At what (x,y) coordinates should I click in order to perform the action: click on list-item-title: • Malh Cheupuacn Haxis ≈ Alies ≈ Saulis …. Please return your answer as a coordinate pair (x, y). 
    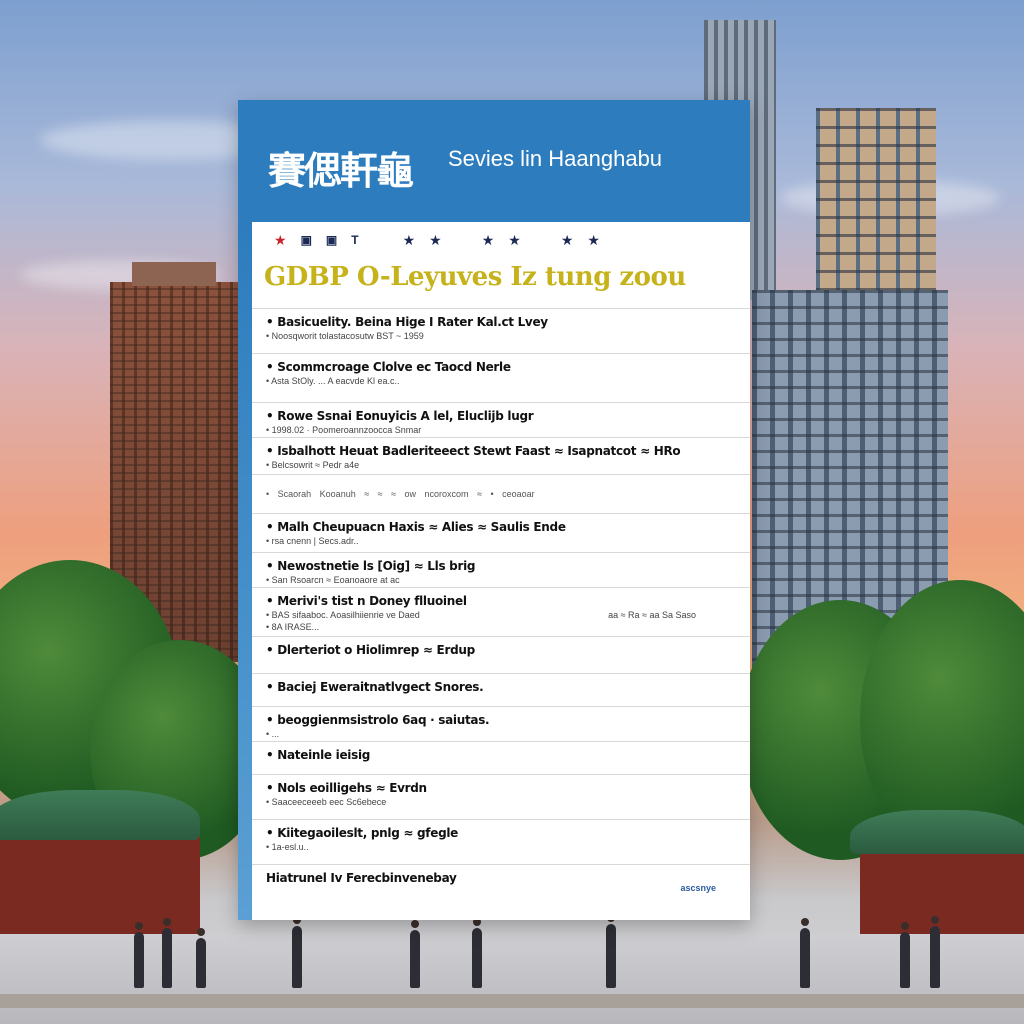
    Looking at the image, I should click on (416, 527).